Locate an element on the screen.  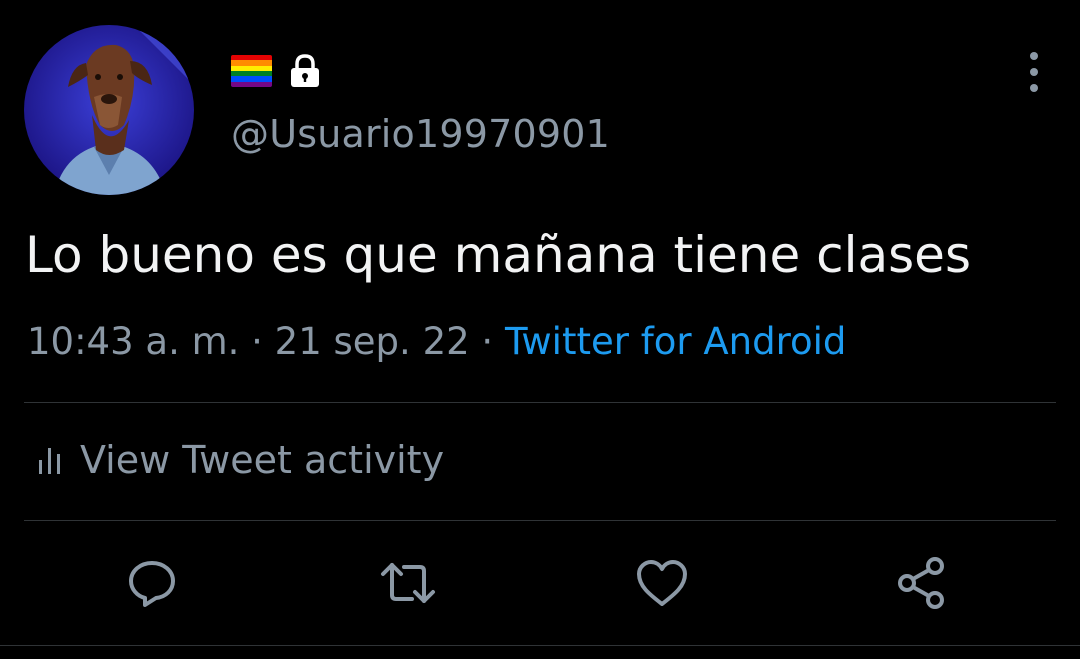
activity-label: View Tweet activity is located at coordinates (262, 460).